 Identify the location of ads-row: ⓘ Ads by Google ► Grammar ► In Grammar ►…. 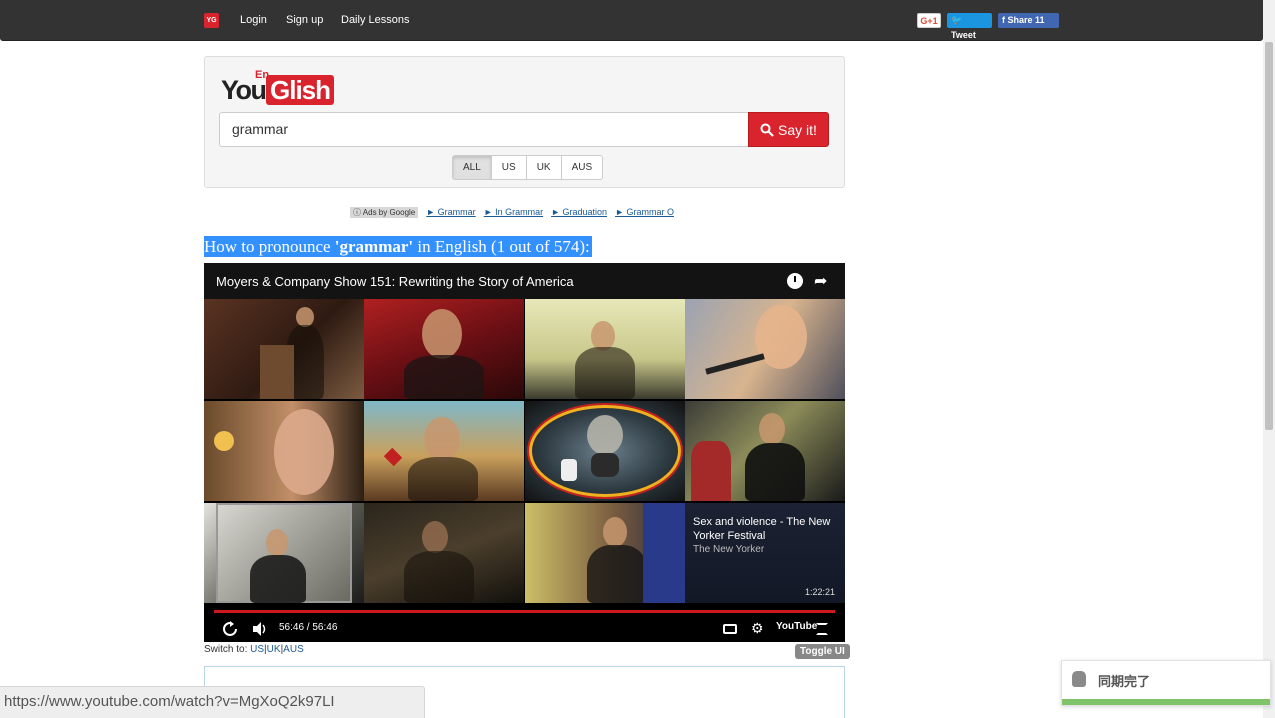
(512, 212).